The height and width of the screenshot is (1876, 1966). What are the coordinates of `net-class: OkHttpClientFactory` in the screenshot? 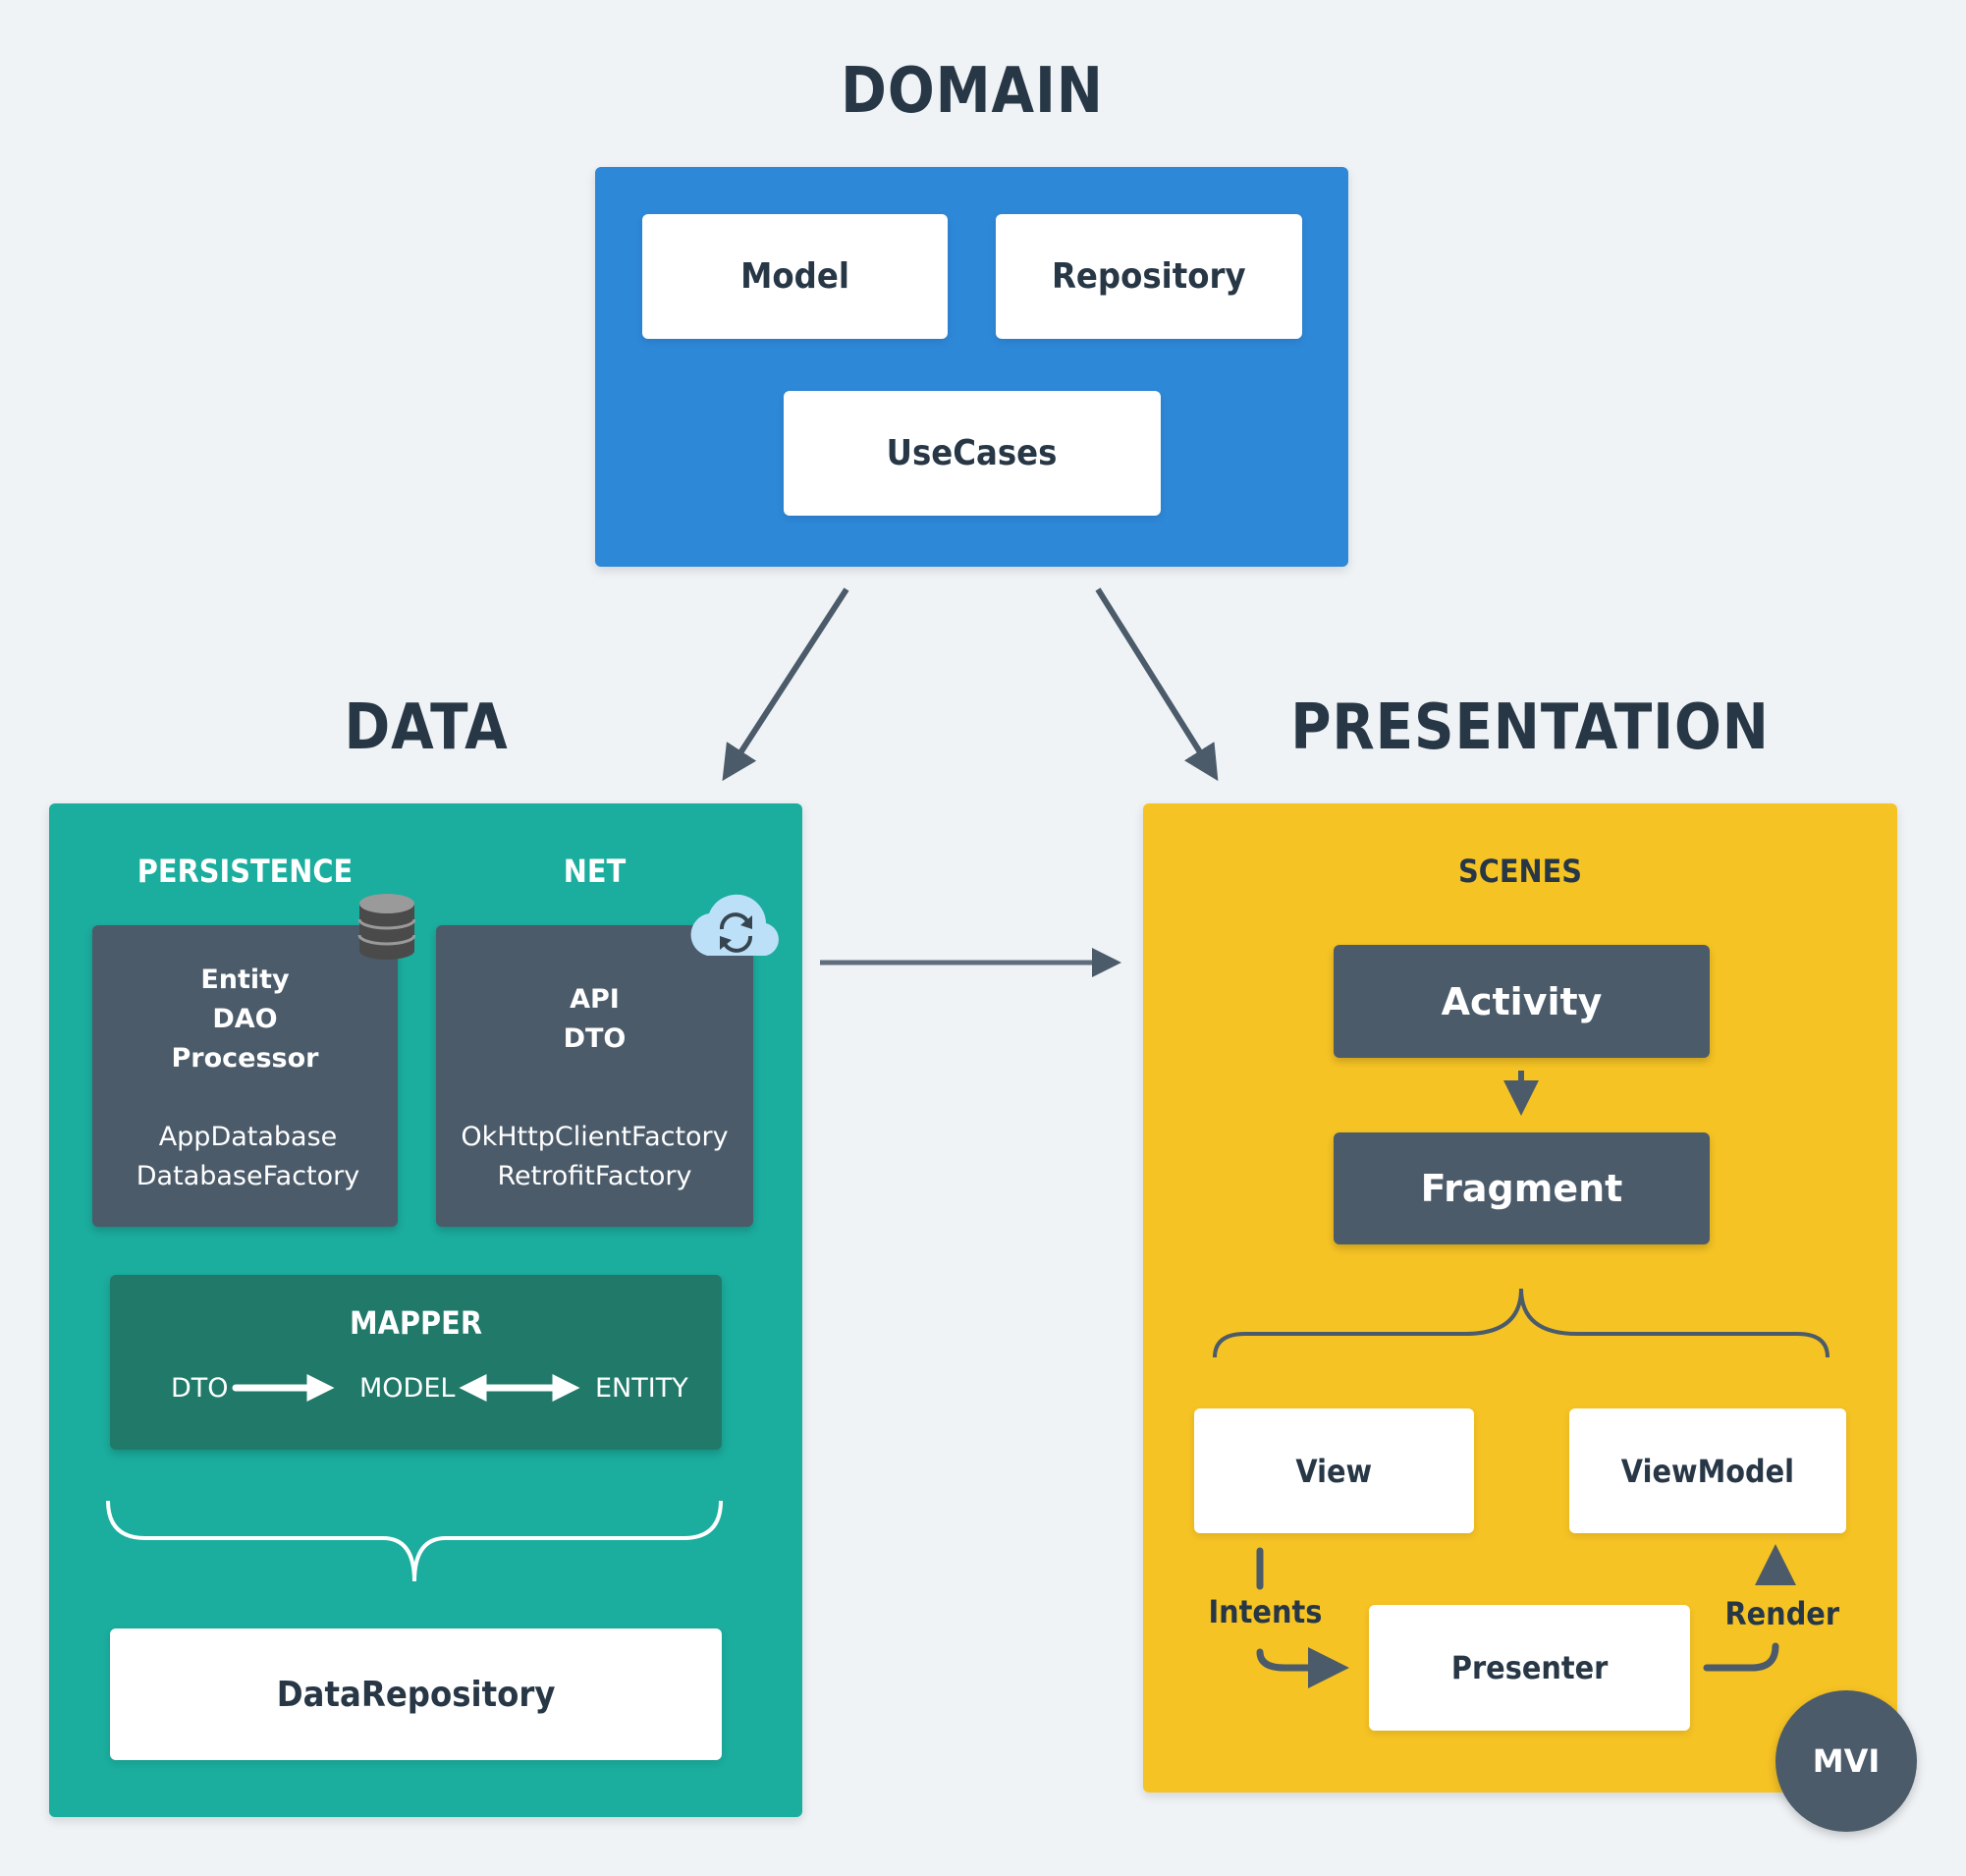 It's located at (595, 1137).